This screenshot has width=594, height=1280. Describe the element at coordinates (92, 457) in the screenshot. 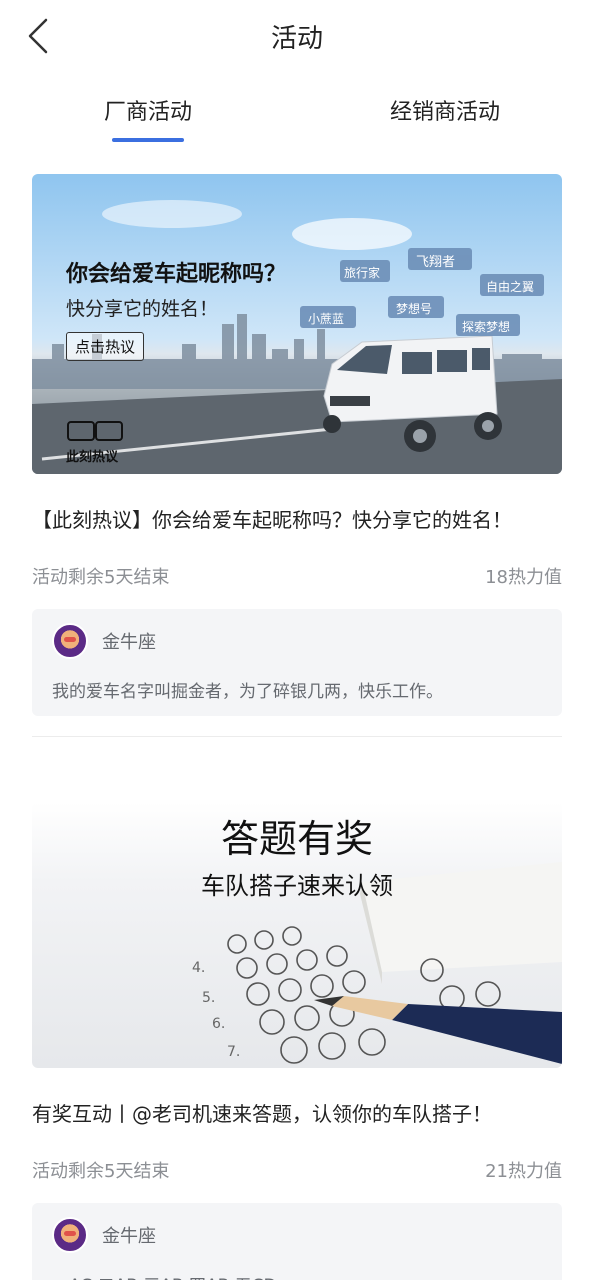

I see `banner-logo-label: 此刻热议` at that location.